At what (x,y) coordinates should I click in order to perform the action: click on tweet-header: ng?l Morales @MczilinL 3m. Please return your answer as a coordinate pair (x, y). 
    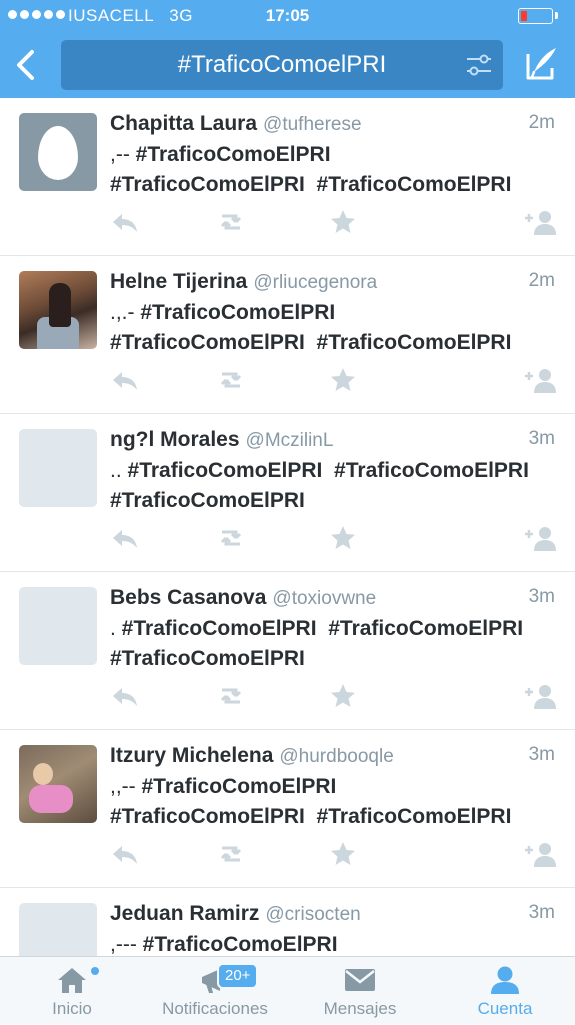
    Looking at the image, I should click on (332, 441).